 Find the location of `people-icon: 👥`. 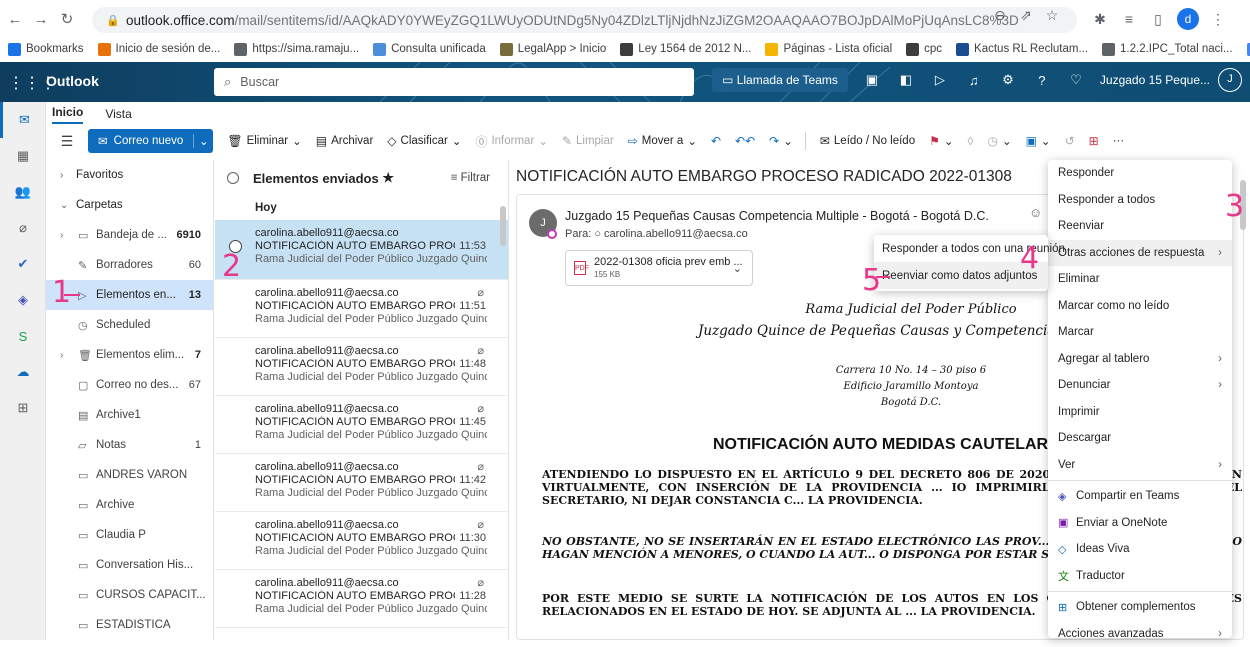

people-icon: 👥 is located at coordinates (23, 192).